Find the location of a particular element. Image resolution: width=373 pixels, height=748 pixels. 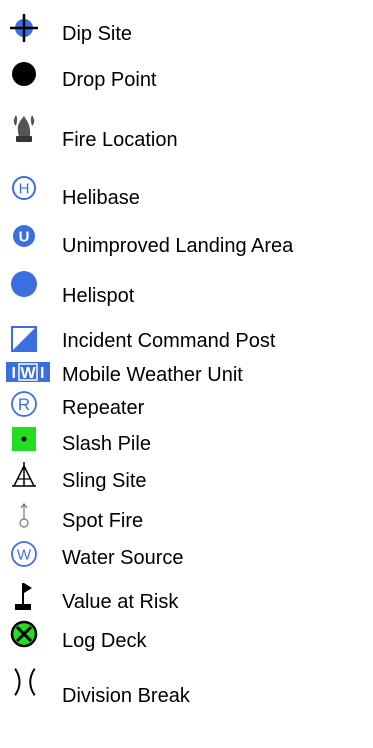

legend-item-water-source: W Water Source is located at coordinates (186, 560).